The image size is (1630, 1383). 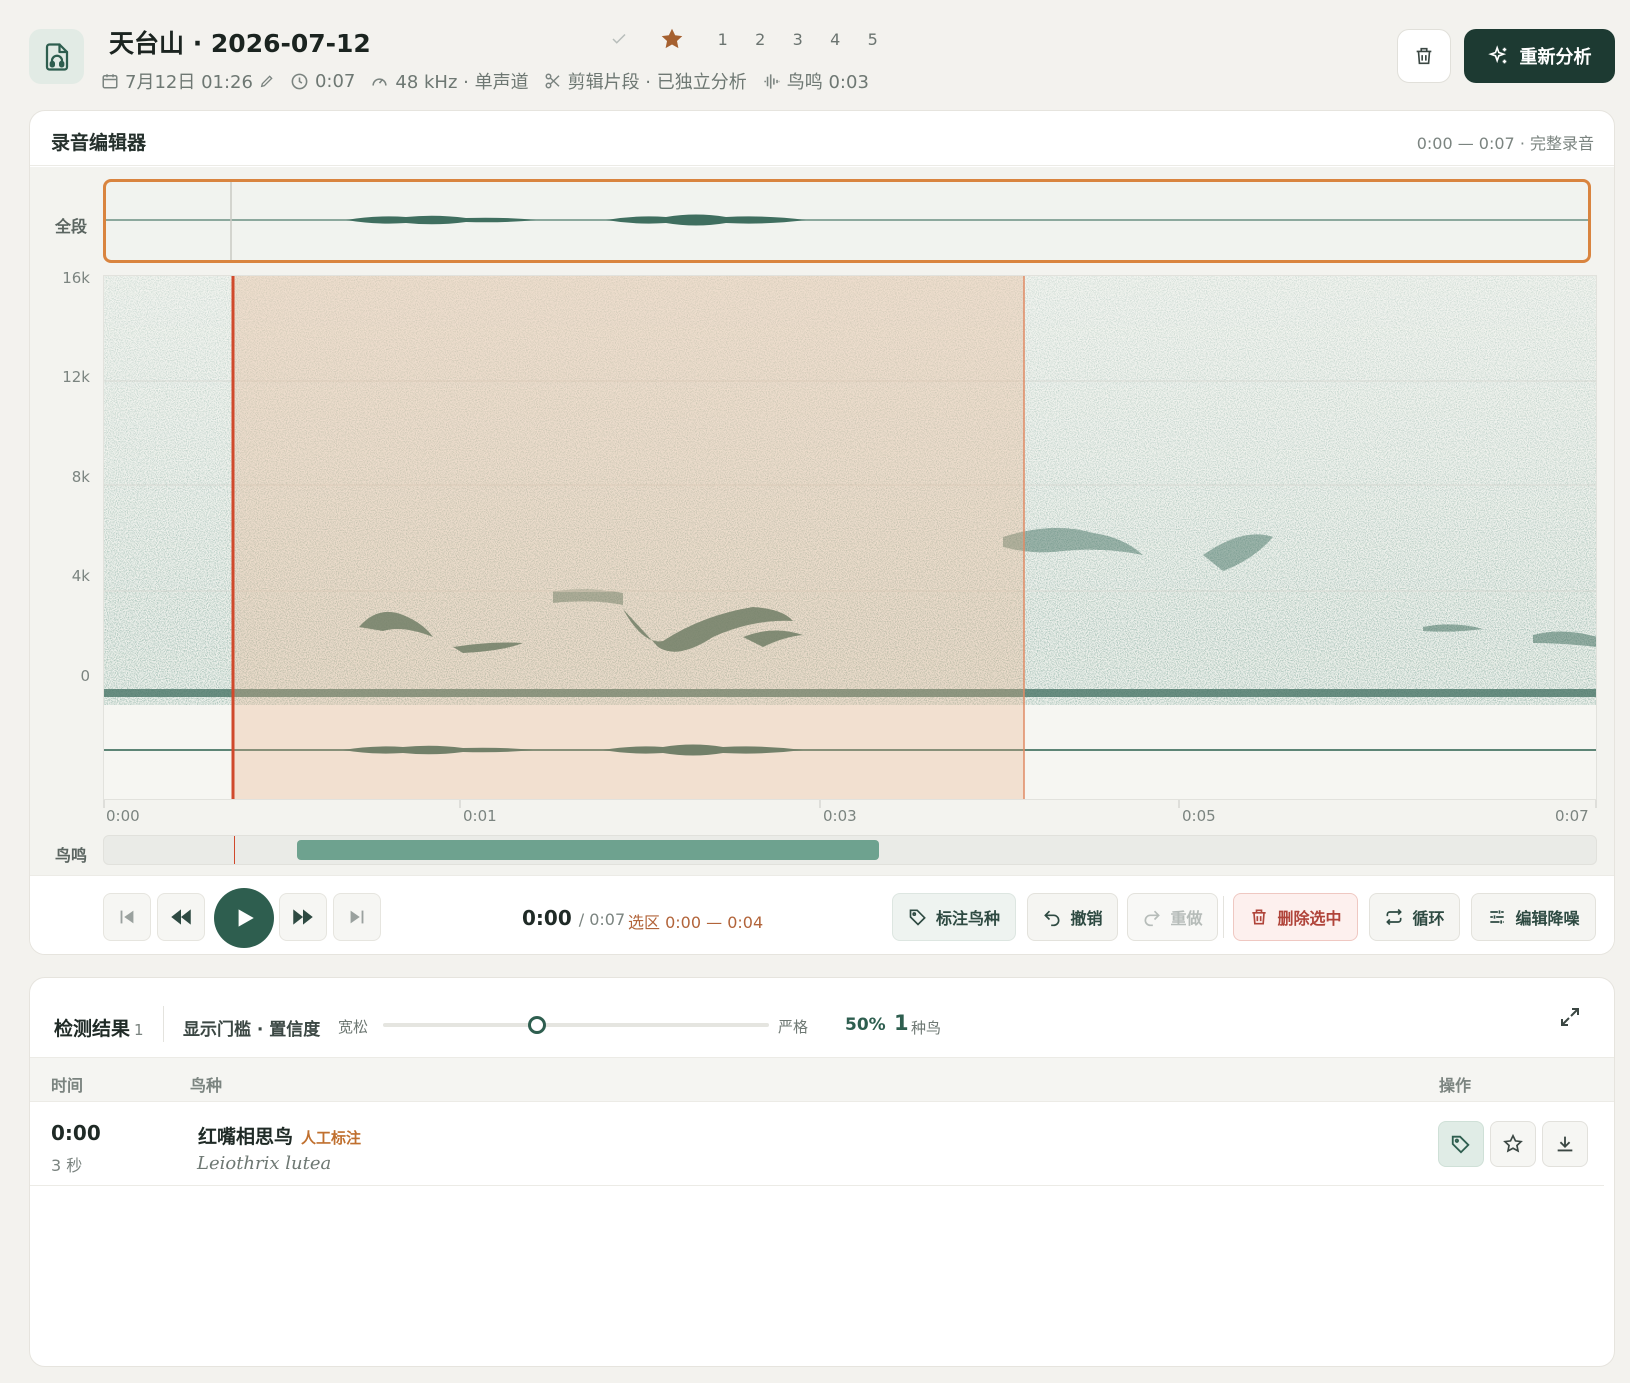 What do you see at coordinates (793, 1027) in the screenshot?
I see `strict-label: 严格` at bounding box center [793, 1027].